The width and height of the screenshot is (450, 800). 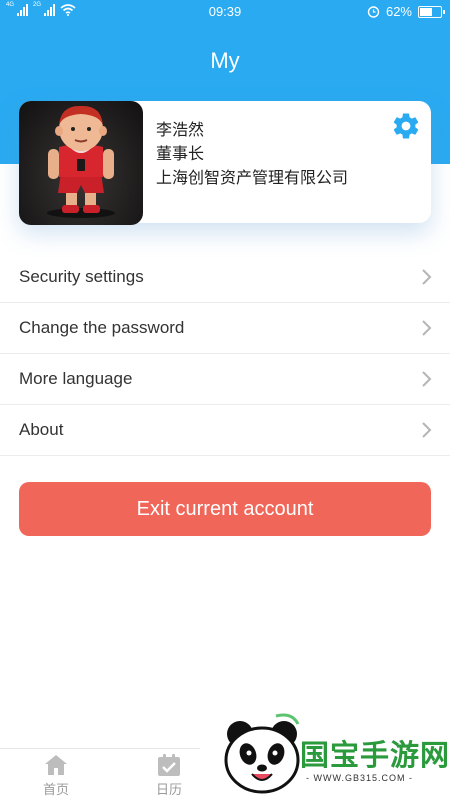 What do you see at coordinates (373, 12) in the screenshot?
I see `alarm-icon` at bounding box center [373, 12].